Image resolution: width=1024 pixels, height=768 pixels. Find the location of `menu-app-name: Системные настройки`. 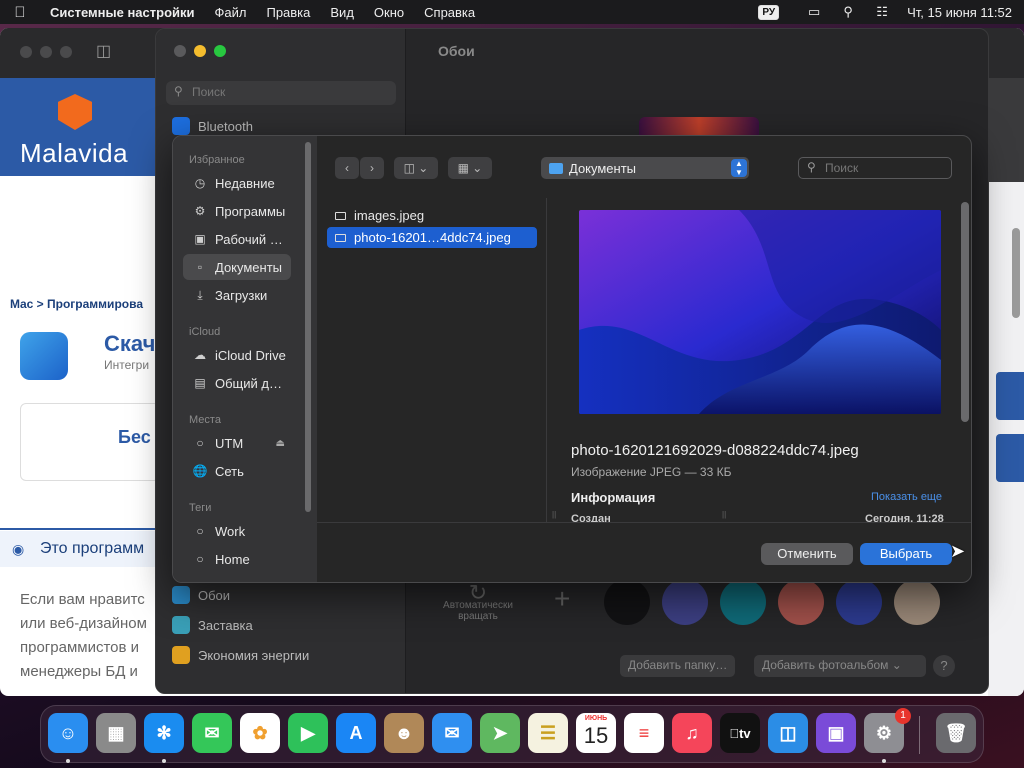

menu-app-name: Системные настройки is located at coordinates (122, 12).